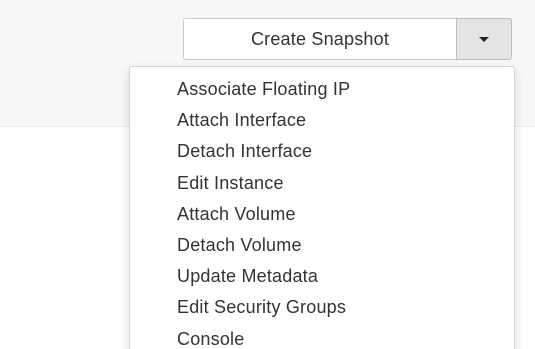  Describe the element at coordinates (322, 276) in the screenshot. I see `menu-item-update-metadata: Update Metadata` at that location.